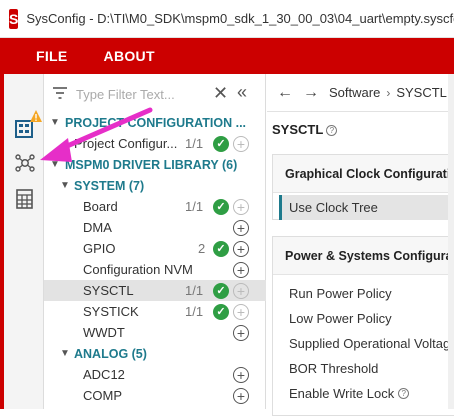  What do you see at coordinates (129, 56) in the screenshot?
I see `menu-about: ABOUT` at bounding box center [129, 56].